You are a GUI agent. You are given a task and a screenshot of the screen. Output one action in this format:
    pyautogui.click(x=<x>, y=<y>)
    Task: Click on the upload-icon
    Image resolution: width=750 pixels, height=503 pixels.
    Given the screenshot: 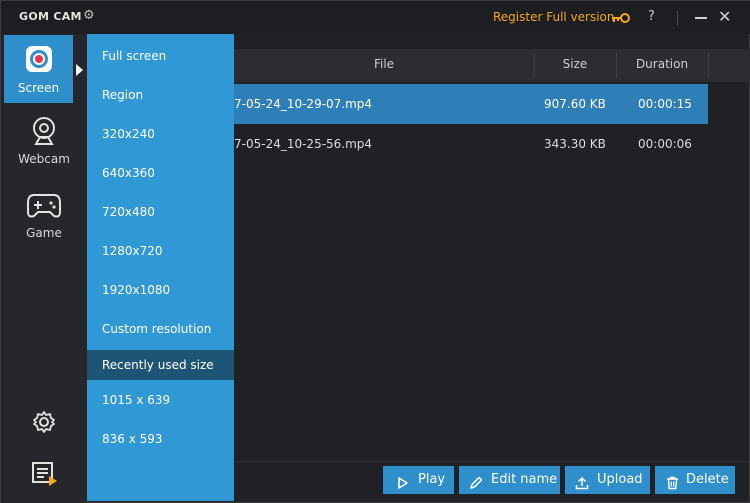 What is the action you would take?
    pyautogui.click(x=582, y=487)
    